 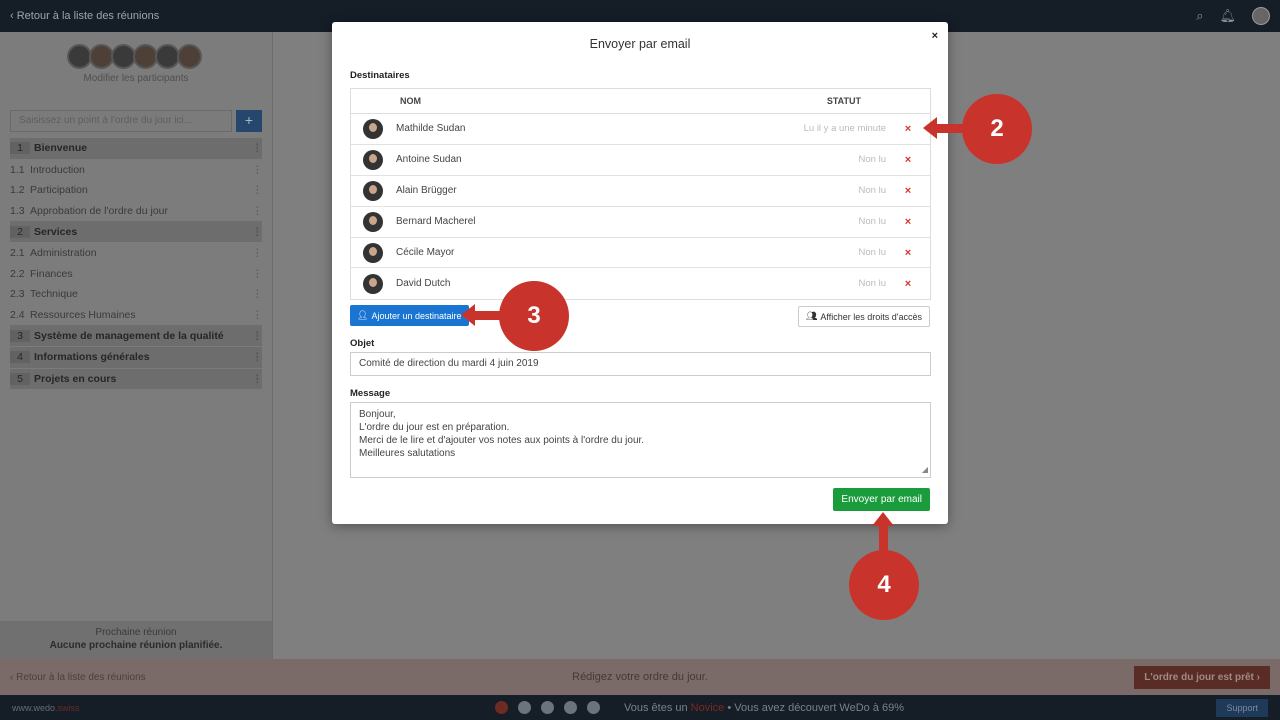 What do you see at coordinates (640, 101) in the screenshot?
I see `recipients-table-header: NOM STATUT` at bounding box center [640, 101].